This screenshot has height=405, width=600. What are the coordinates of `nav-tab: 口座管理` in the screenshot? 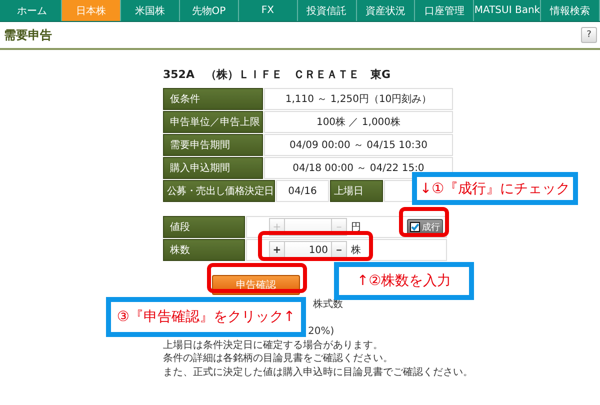 It's located at (444, 10).